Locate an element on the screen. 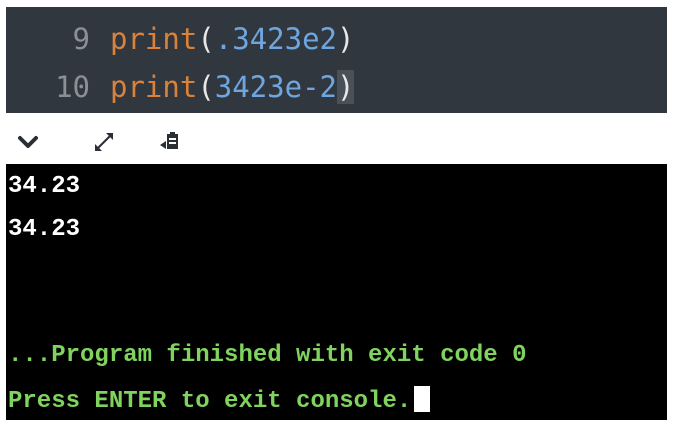  line-number: 10 is located at coordinates (72, 87).